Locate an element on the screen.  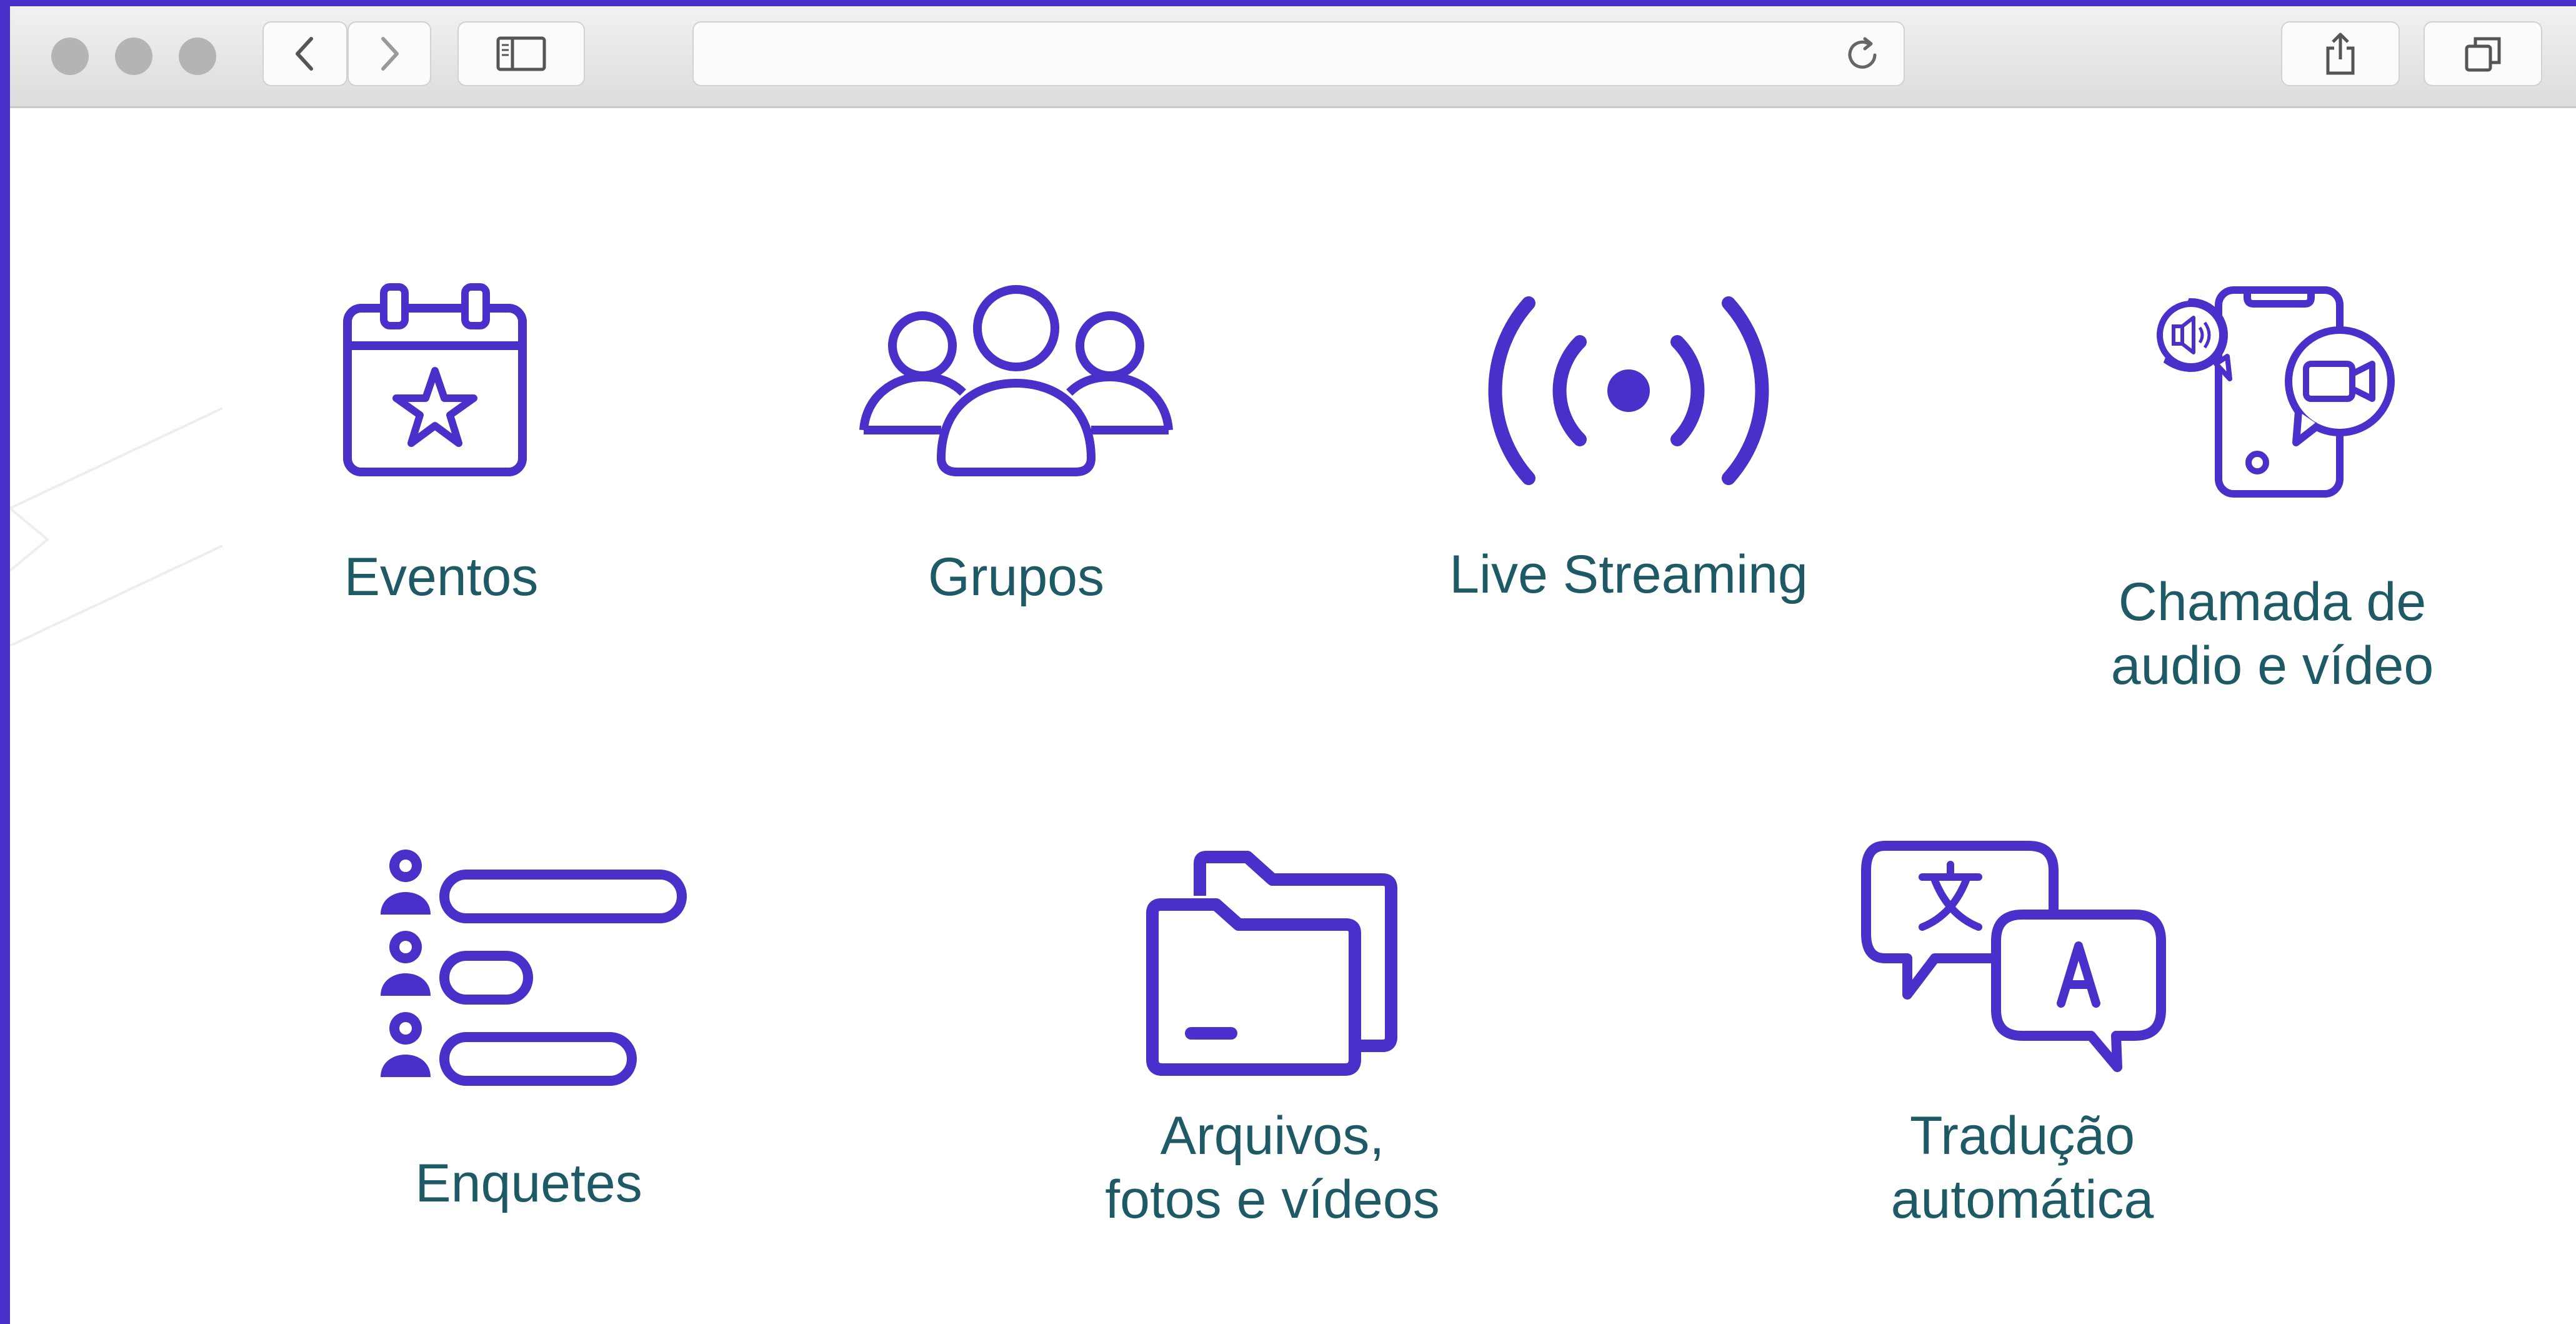
feature-label-line1: Chamada de is located at coordinates (2272, 602).